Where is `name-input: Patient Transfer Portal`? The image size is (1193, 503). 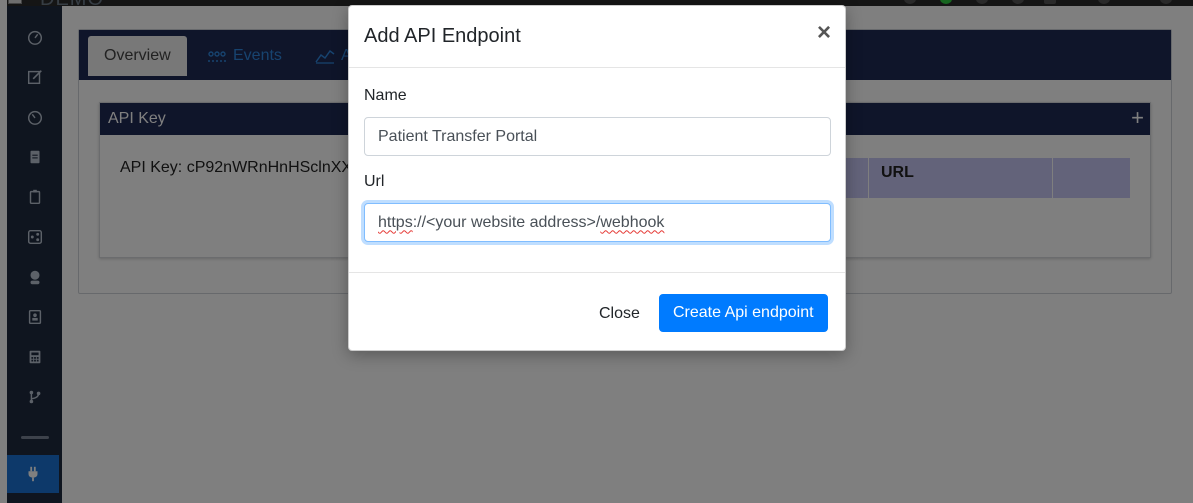 name-input: Patient Transfer Portal is located at coordinates (597, 136).